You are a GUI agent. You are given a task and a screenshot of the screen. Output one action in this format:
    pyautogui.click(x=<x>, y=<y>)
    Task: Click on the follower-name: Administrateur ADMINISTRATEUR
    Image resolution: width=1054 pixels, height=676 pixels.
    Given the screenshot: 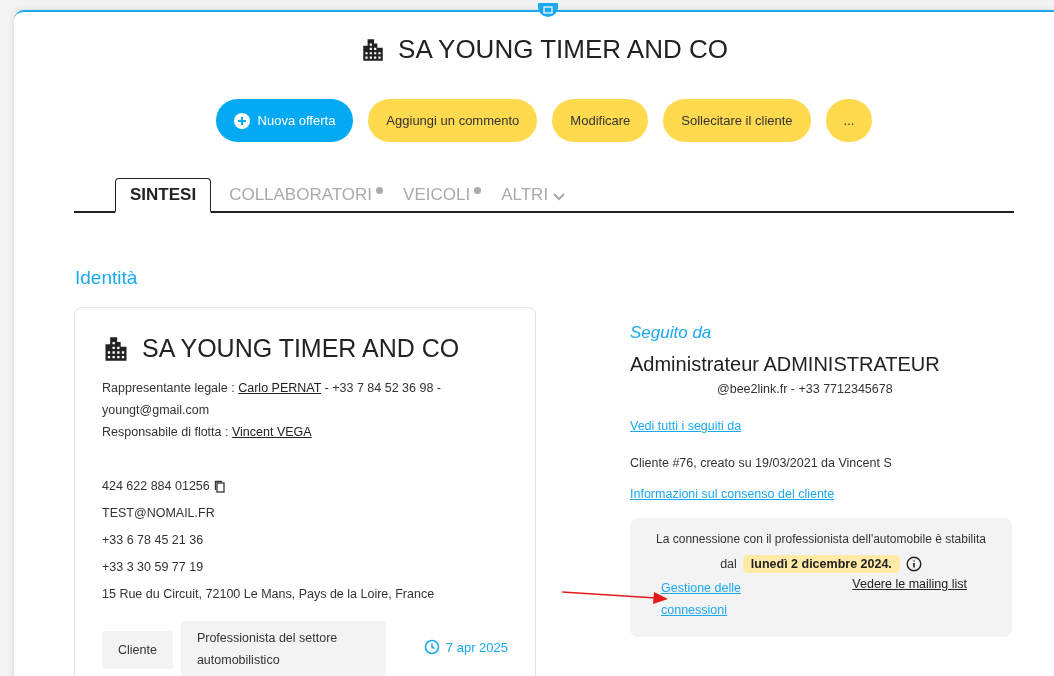 What is the action you would take?
    pyautogui.click(x=785, y=364)
    